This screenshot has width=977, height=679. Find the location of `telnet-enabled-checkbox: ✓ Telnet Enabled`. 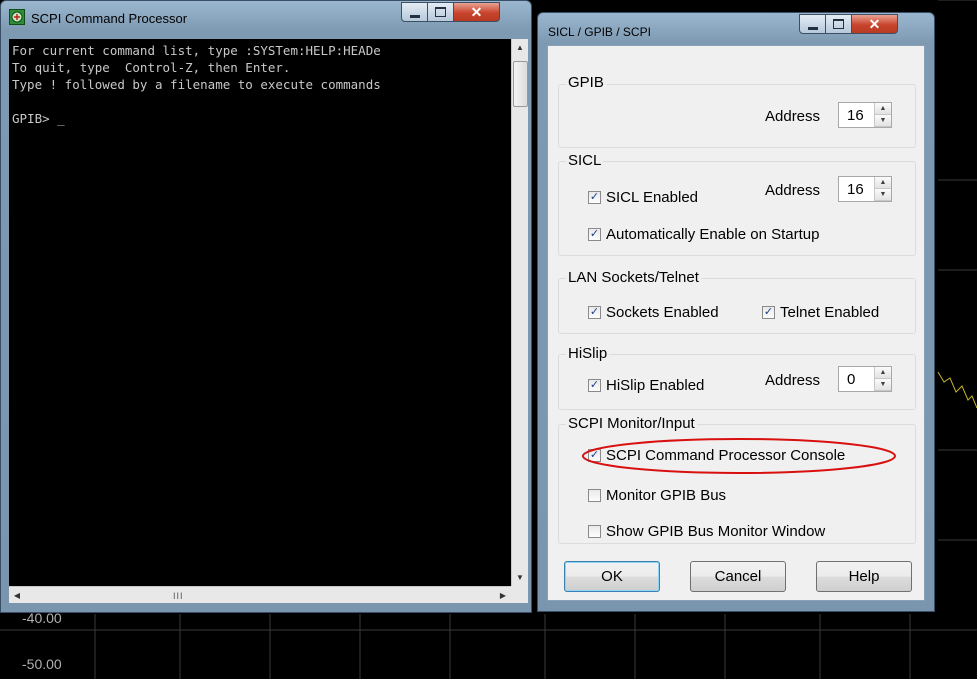

telnet-enabled-checkbox: ✓ Telnet Enabled is located at coordinates (820, 312).